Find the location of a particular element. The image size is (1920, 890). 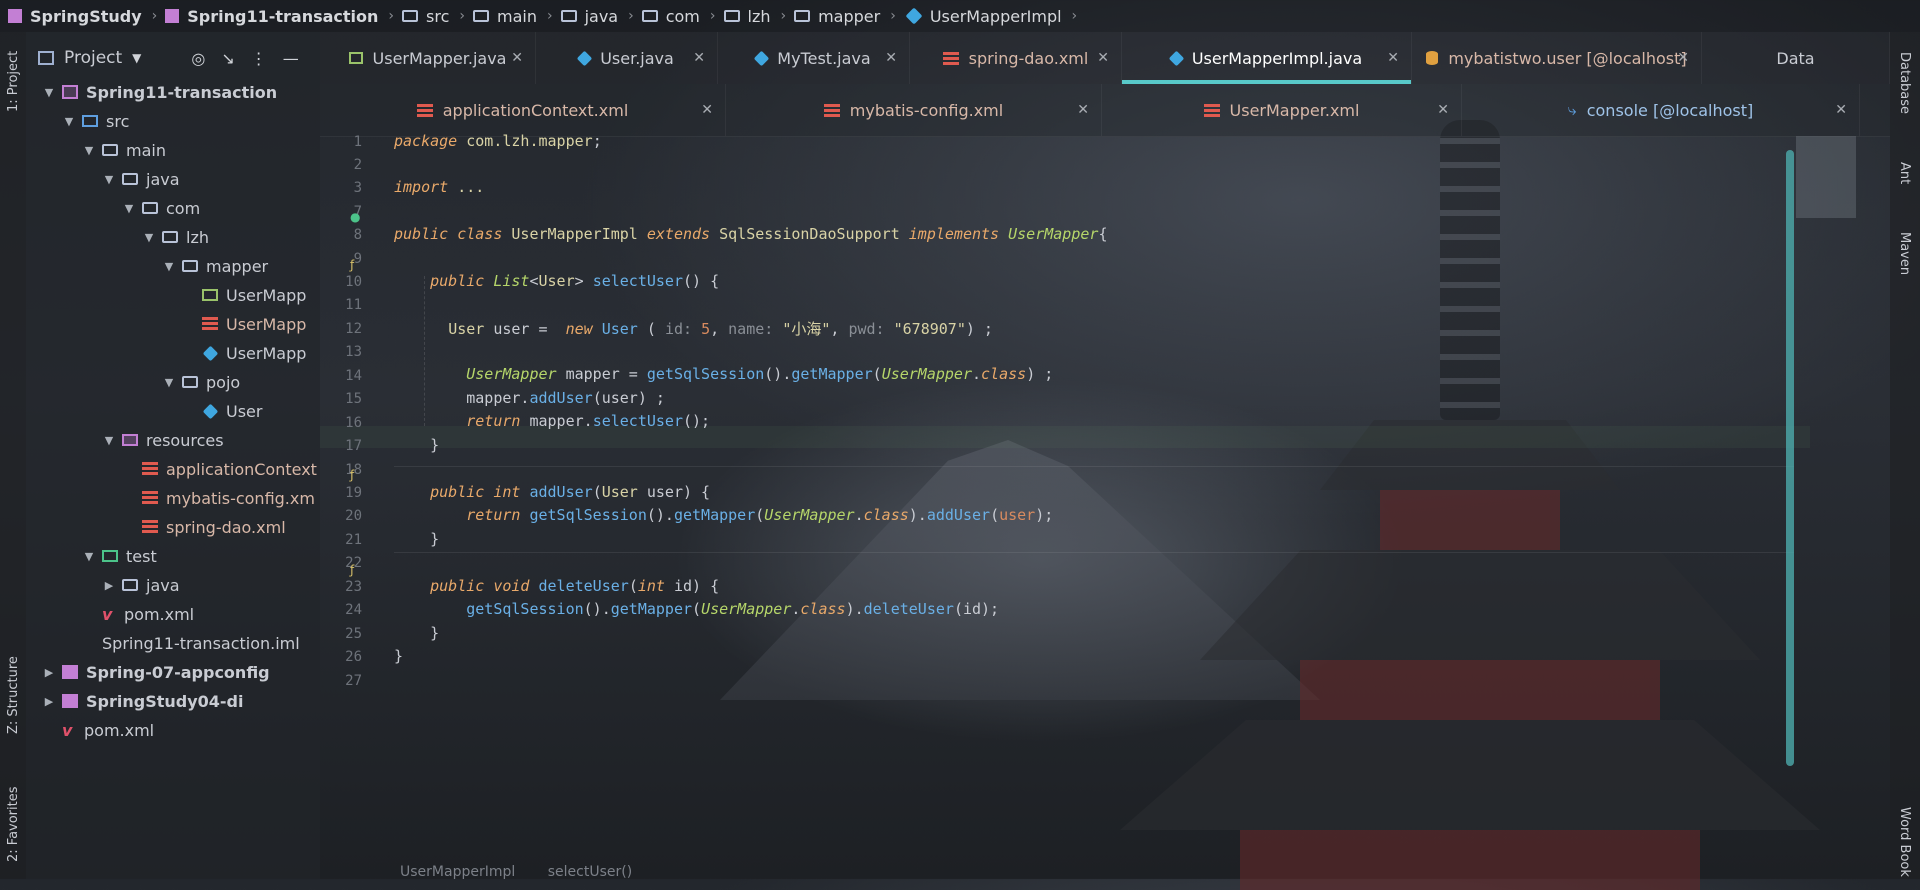

breadcrumb-item: main is located at coordinates (504, 16).